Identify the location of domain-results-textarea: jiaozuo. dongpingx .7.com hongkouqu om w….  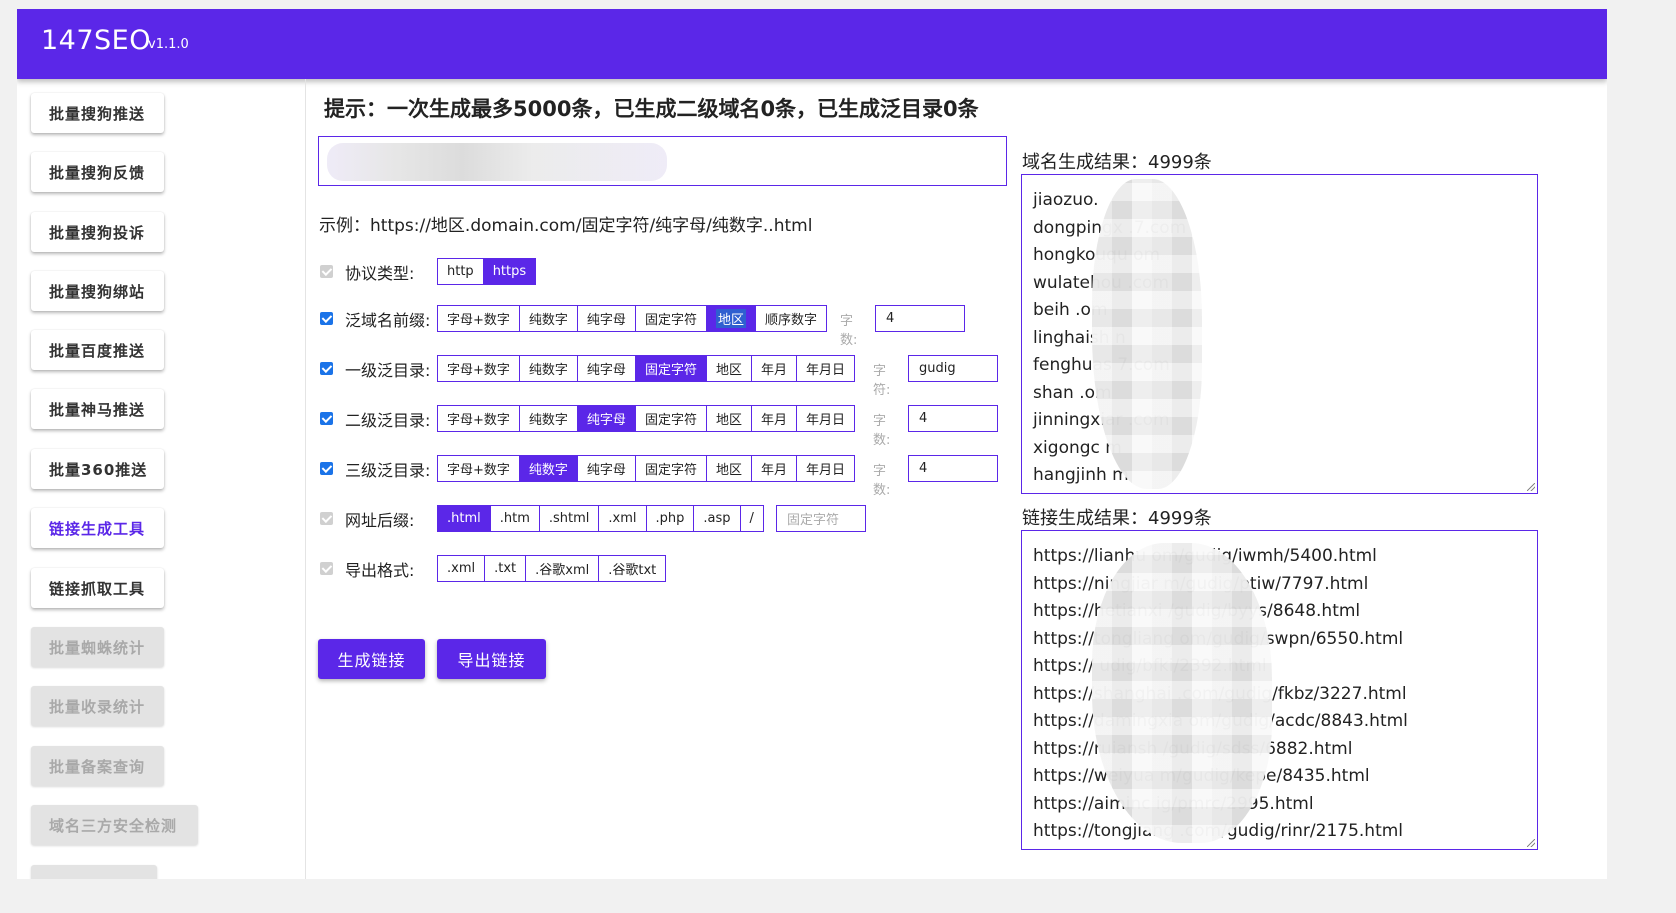
(1279, 334).